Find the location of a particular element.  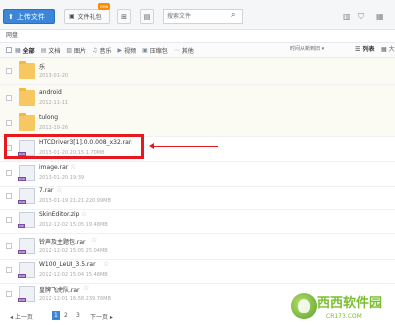

filter-archives: ▣ 压缩包 is located at coordinates (155, 50).